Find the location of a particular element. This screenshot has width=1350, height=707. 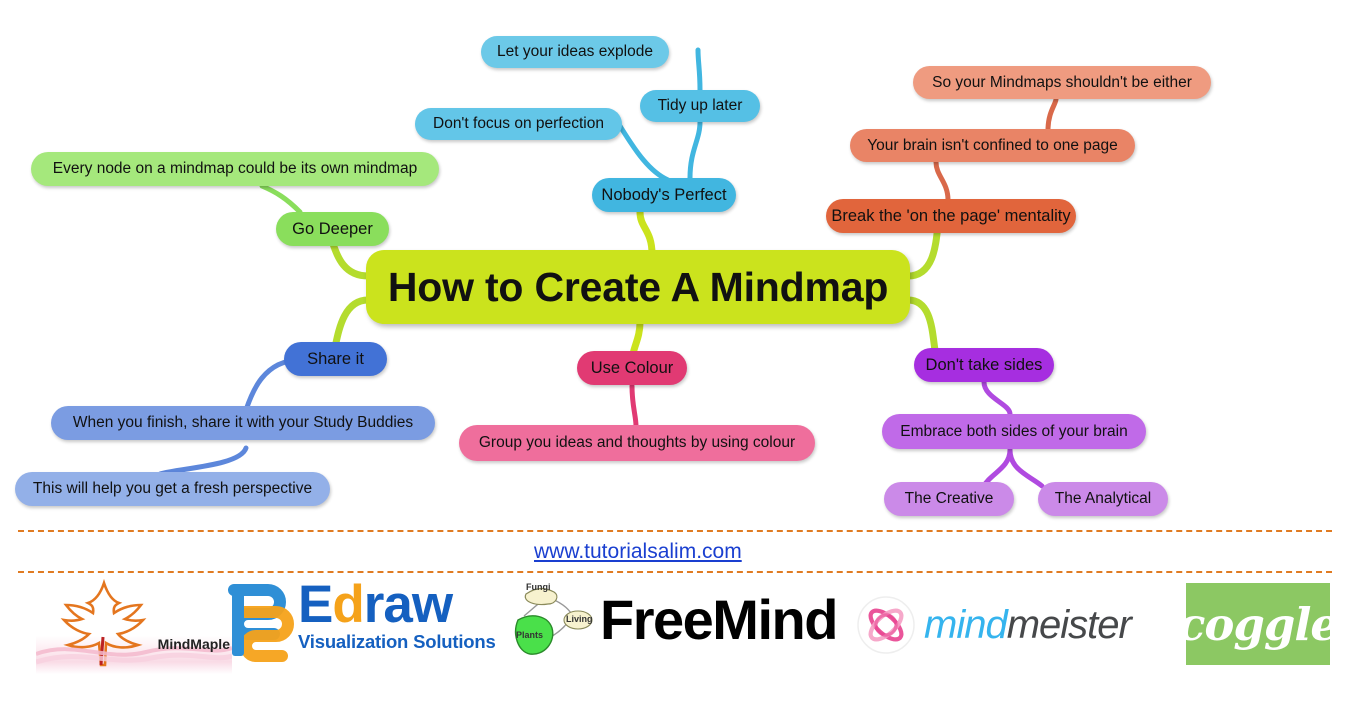

divider-bottom is located at coordinates (675, 572).